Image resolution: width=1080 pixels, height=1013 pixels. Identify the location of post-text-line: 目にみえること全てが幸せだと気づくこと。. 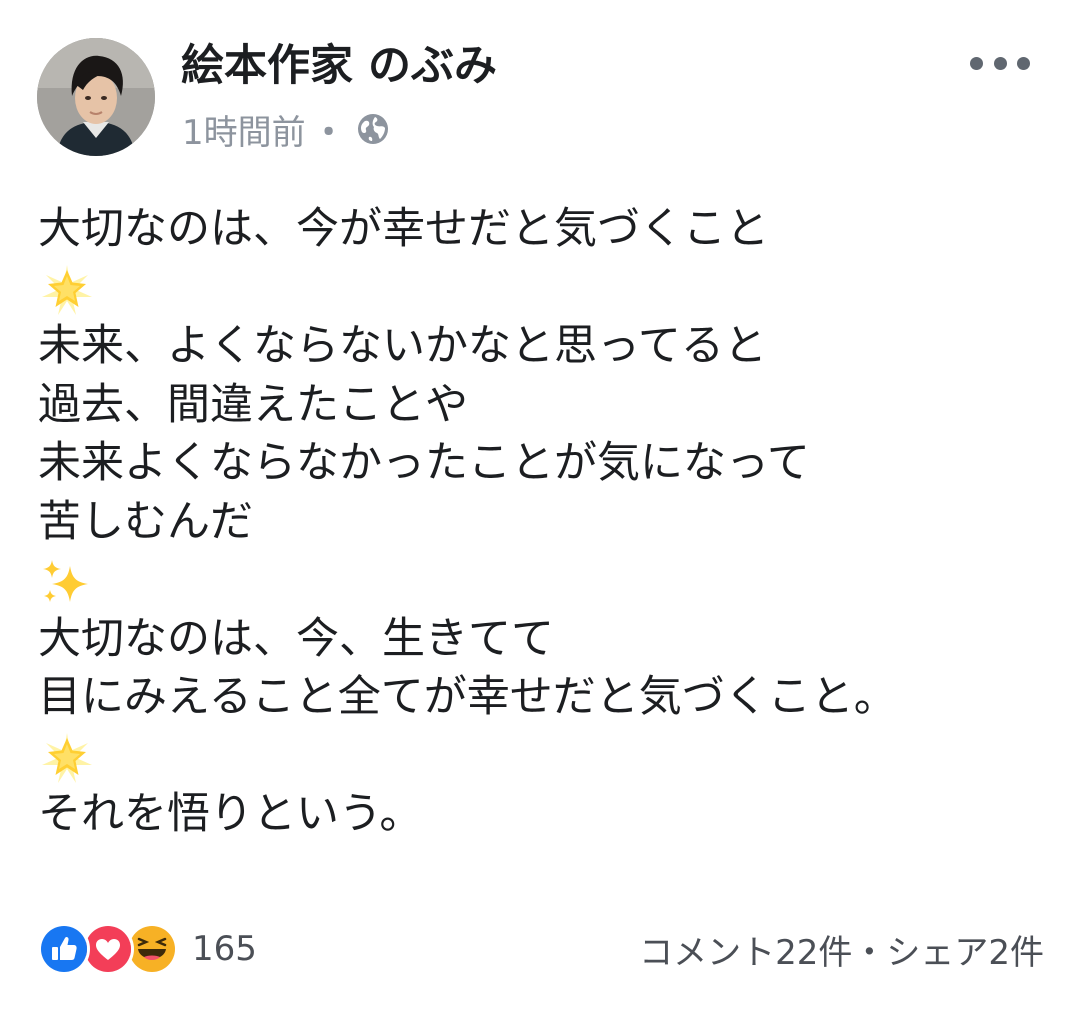
(467, 697).